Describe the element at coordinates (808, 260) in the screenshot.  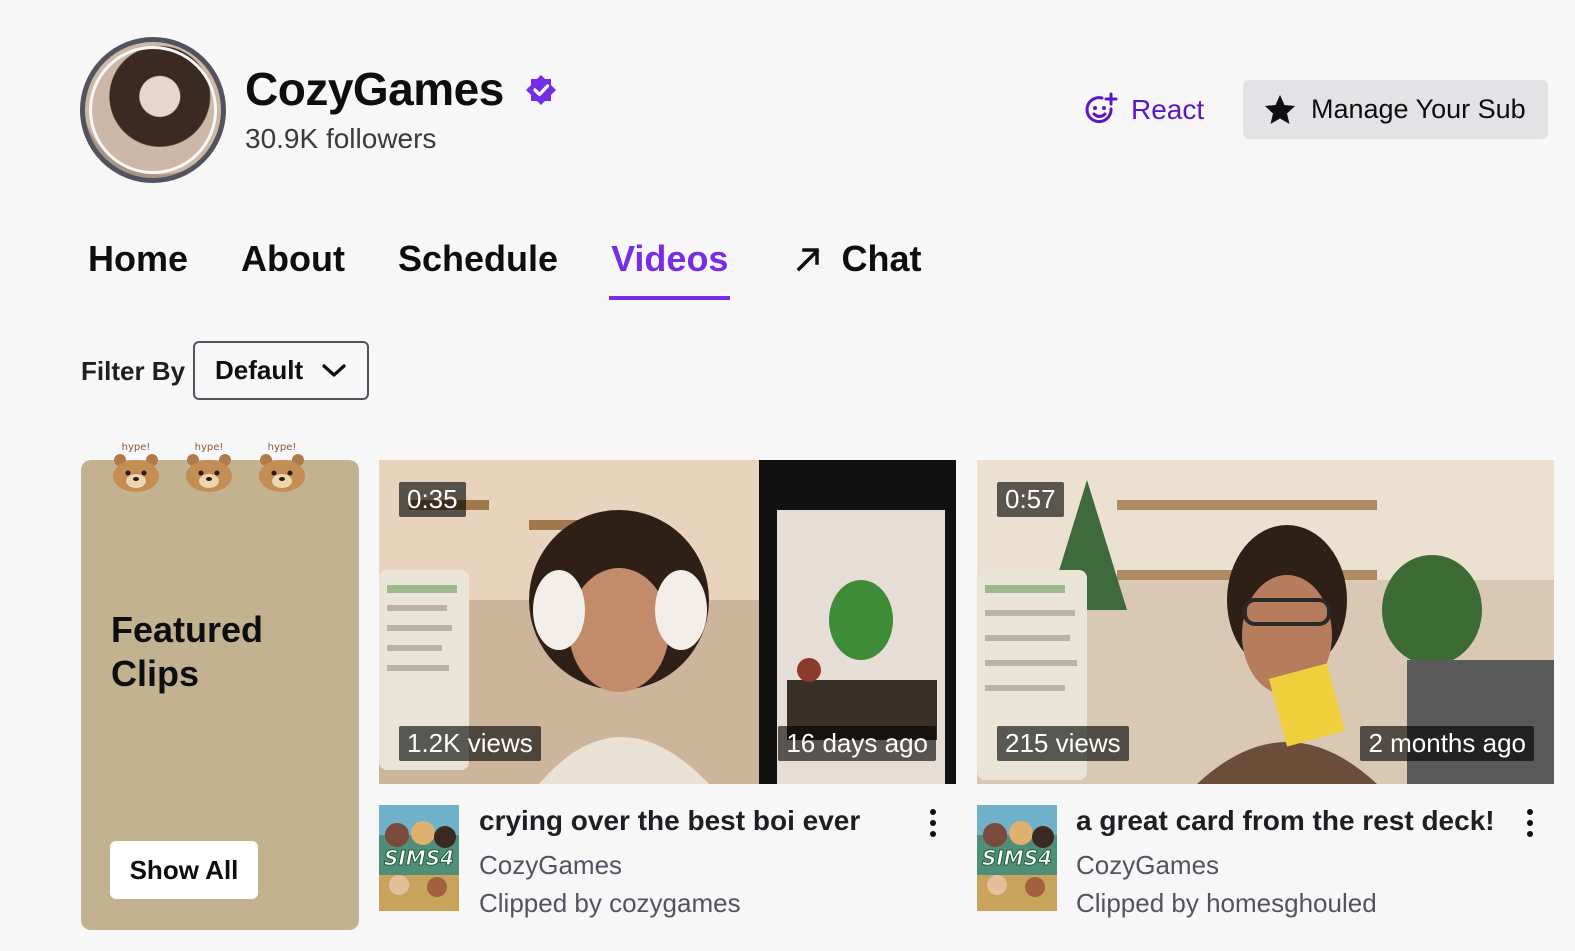
I see `external-arrow-icon` at that location.